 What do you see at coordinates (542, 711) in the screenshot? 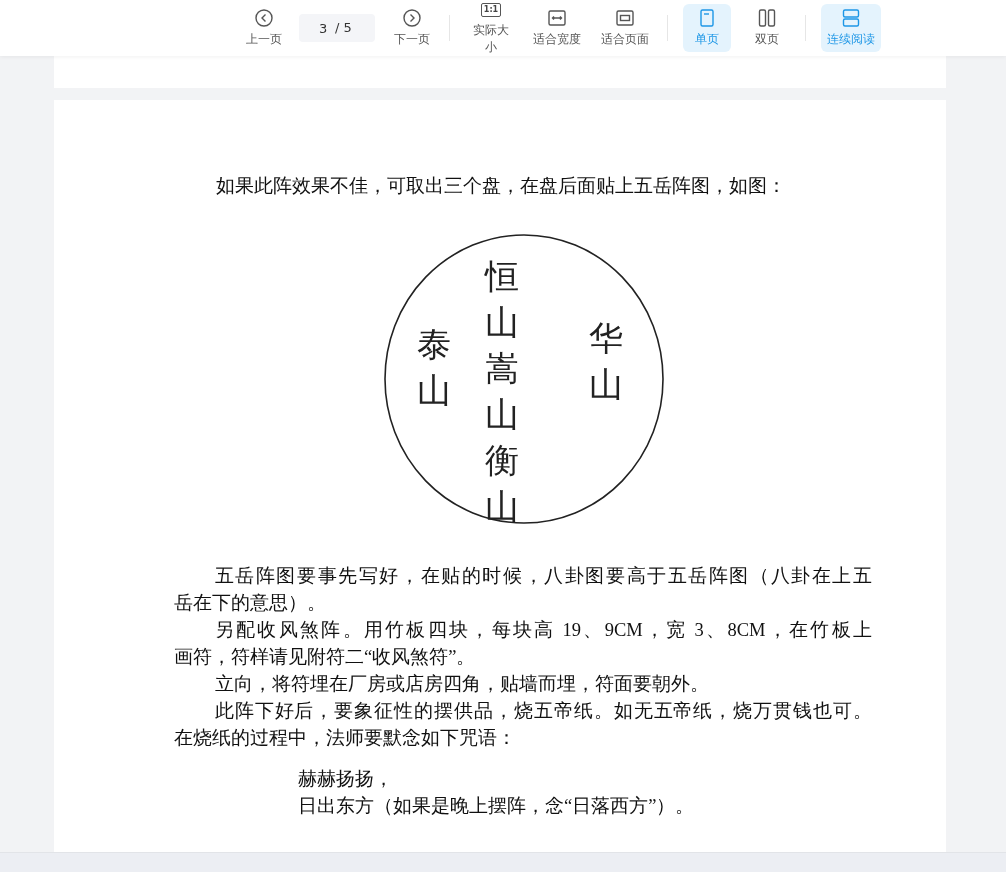
I see `body-text: 此阵下好后，要象征性的摆供品，烧五帝纸。如无五帝纸，烧万贯钱也可。` at bounding box center [542, 711].